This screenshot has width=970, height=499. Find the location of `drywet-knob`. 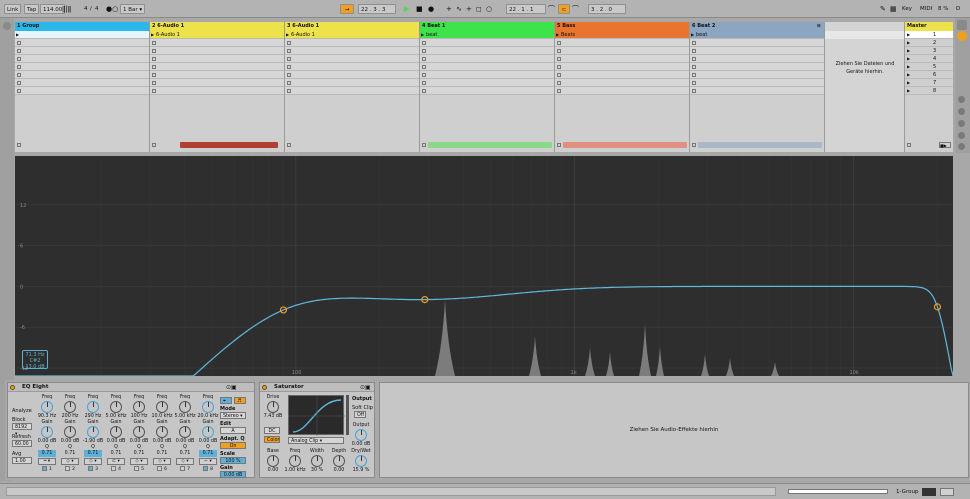

drywet-knob is located at coordinates (361, 461).